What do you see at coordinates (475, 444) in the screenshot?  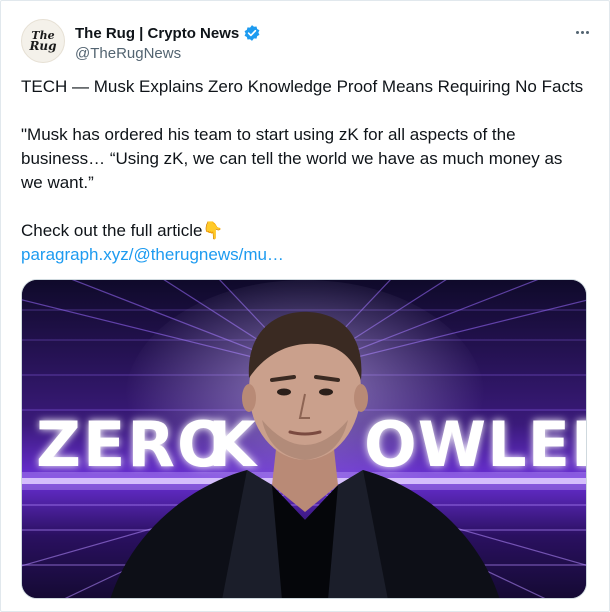 I see `headline-right: OWLEDGE` at bounding box center [475, 444].